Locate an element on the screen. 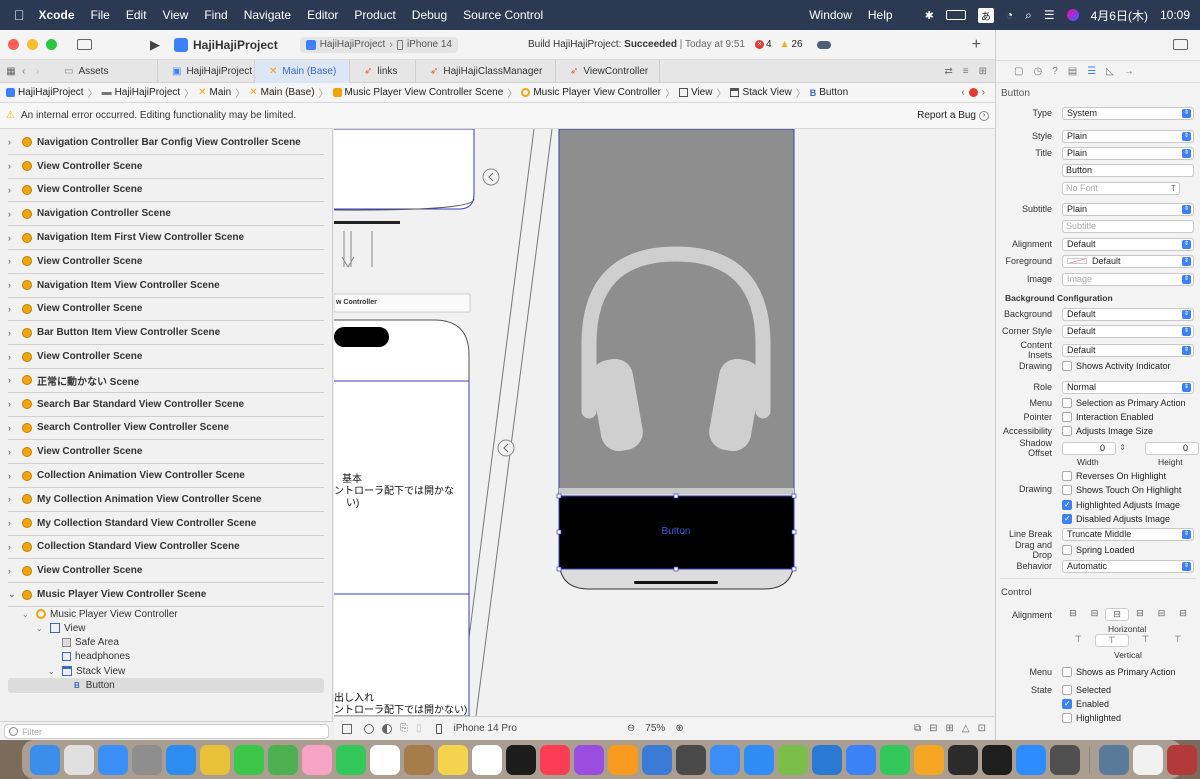  role-popup: Normal ⇕ is located at coordinates (1128, 387).